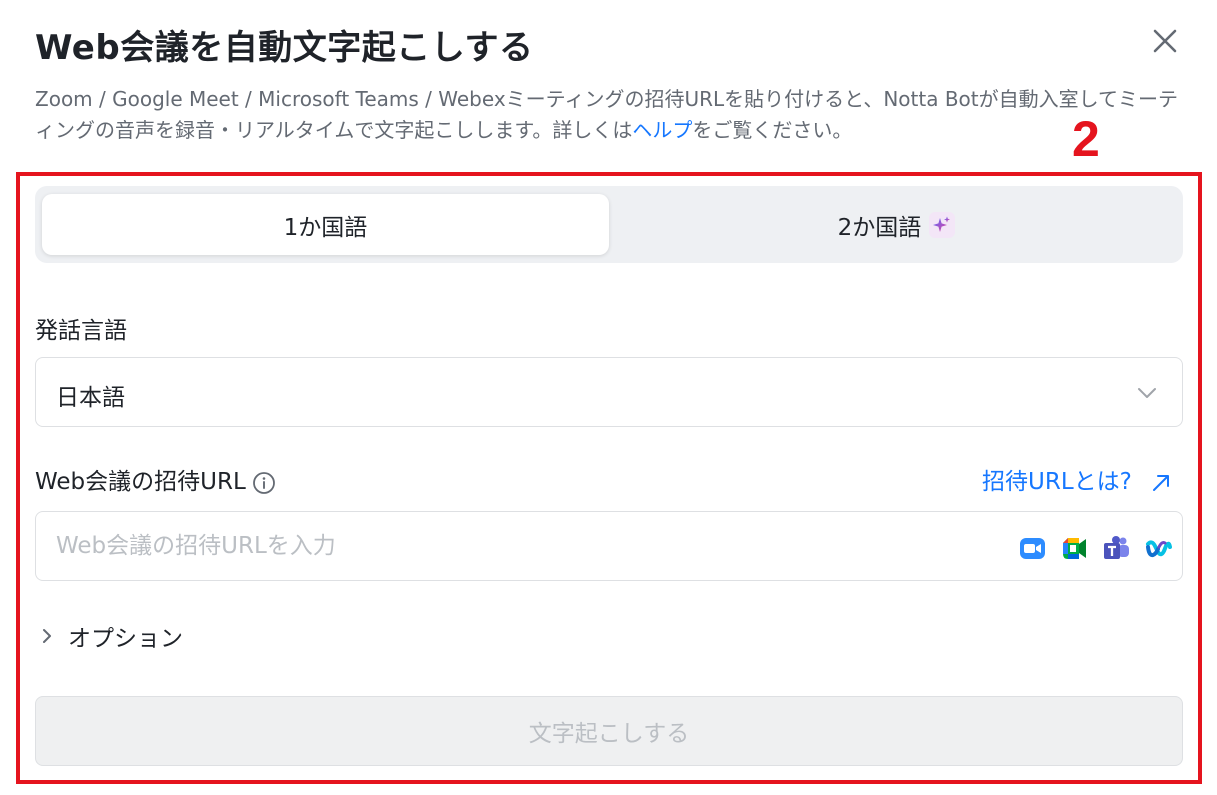  I want to click on invite-url-help-link: 招待URLとは?, so click(1077, 479).